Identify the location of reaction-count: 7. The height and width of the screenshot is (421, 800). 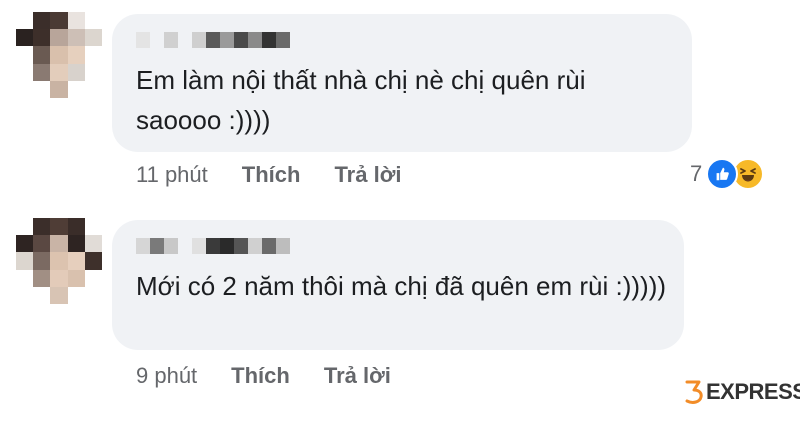
(696, 173).